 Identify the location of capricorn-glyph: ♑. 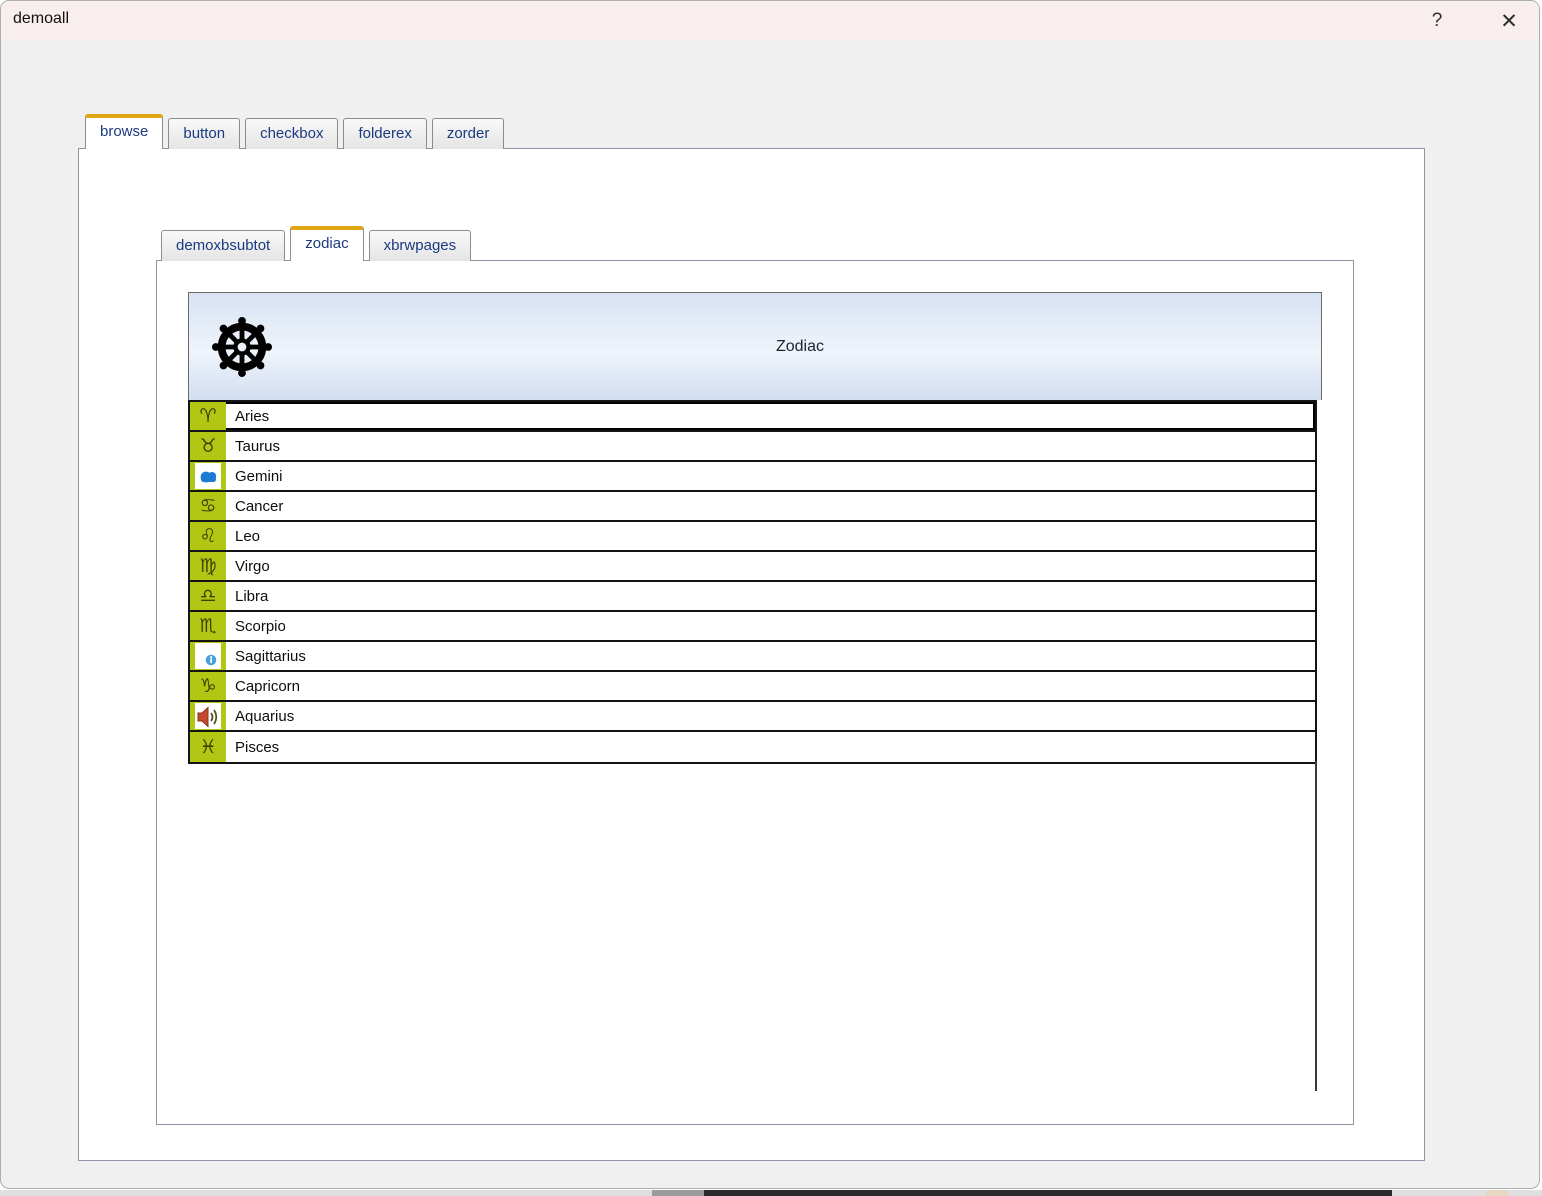
(208, 686).